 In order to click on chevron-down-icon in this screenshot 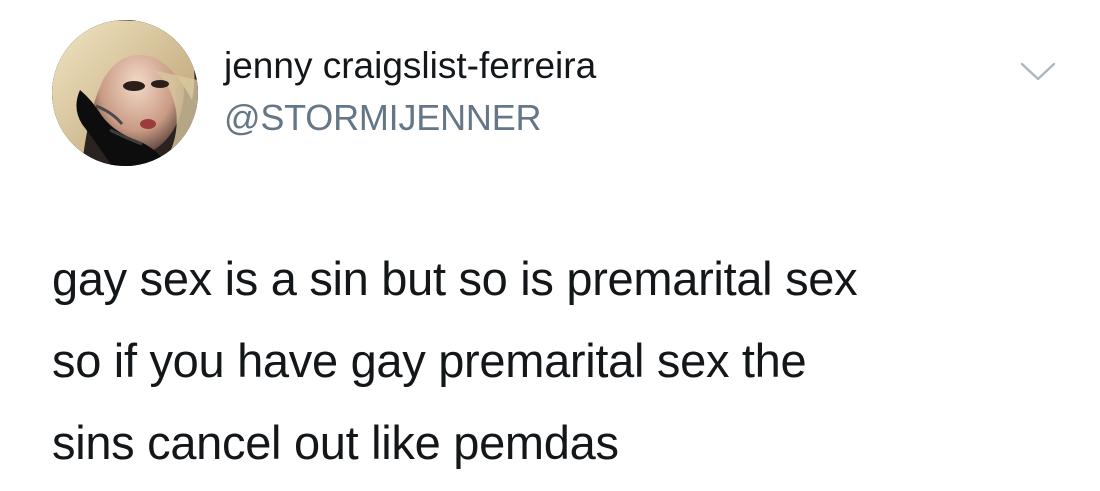, I will do `click(1038, 72)`.